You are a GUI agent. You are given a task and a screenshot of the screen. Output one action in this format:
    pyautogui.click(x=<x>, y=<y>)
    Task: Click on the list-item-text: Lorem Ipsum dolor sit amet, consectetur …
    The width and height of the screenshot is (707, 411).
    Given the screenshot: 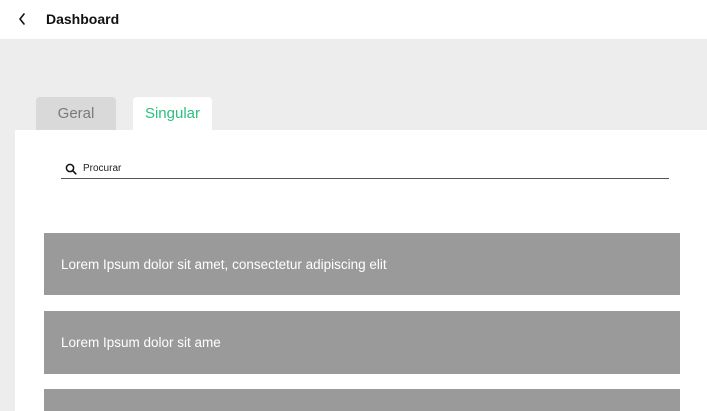 What is the action you would take?
    pyautogui.click(x=224, y=264)
    